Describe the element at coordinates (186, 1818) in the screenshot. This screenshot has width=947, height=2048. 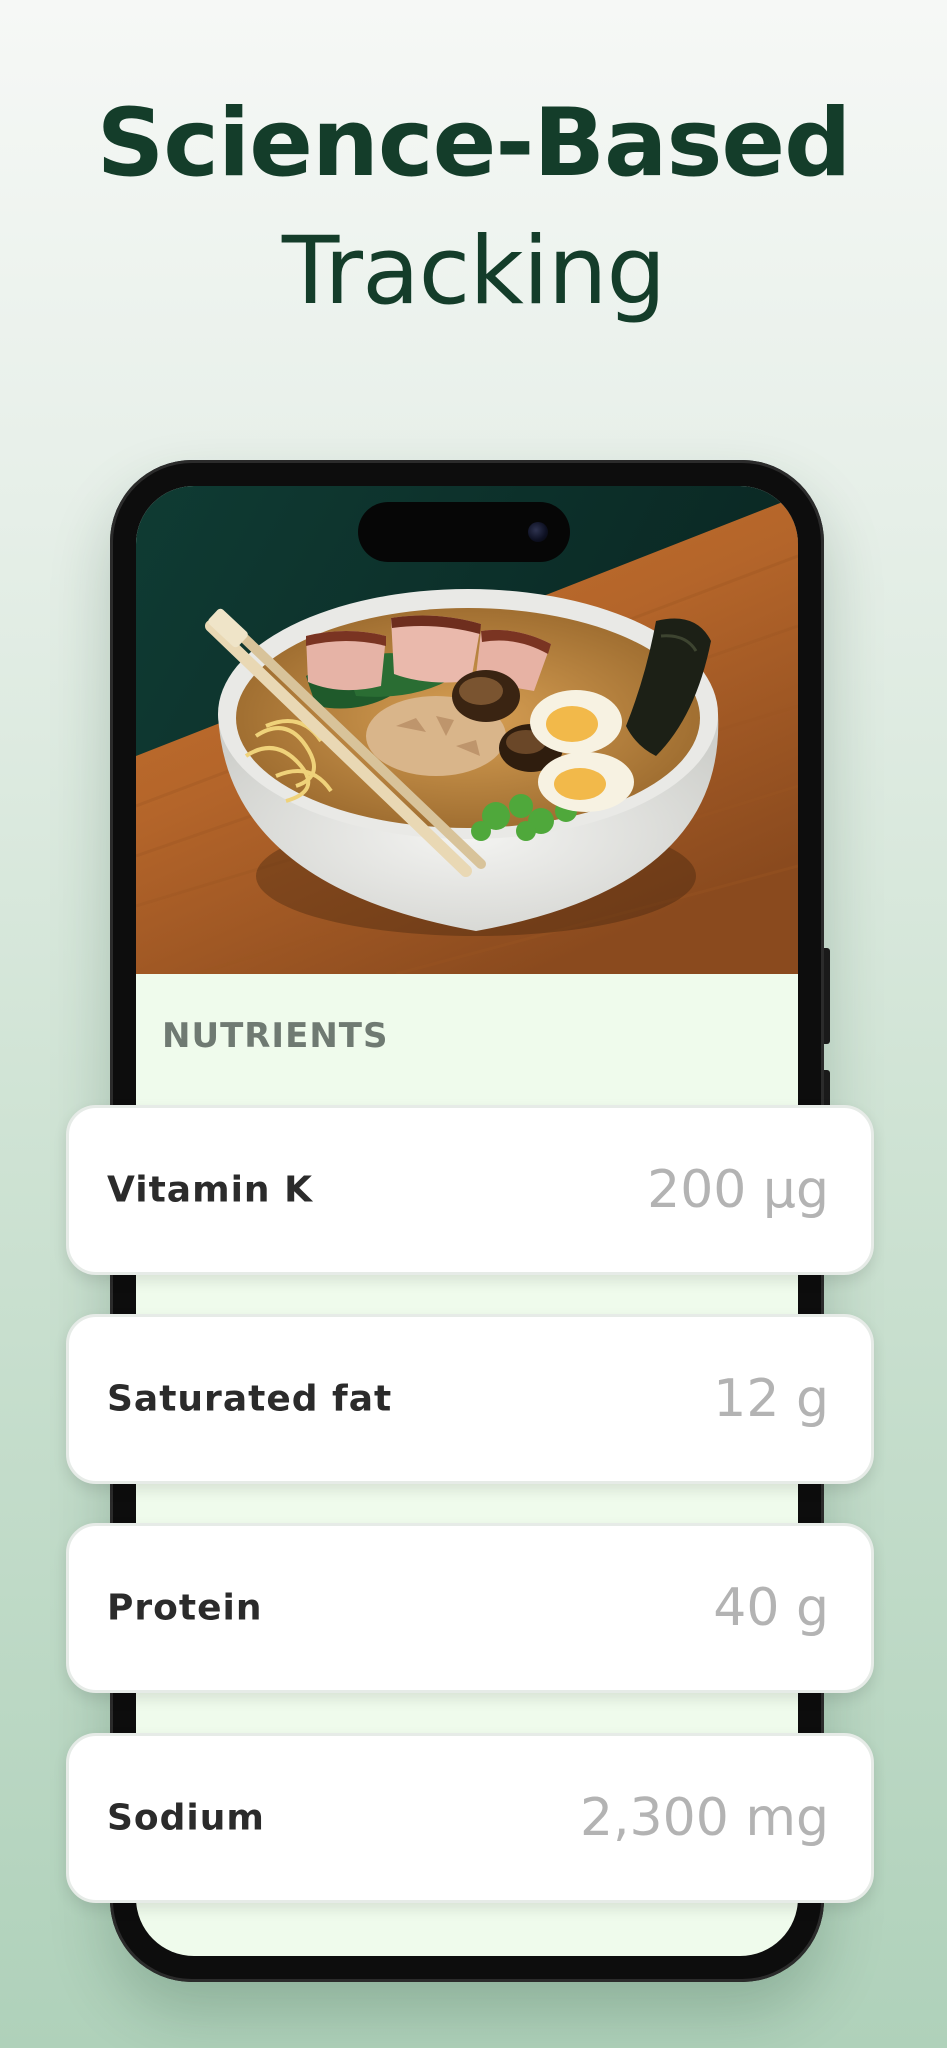
I see `nutrient-name: Sodium` at that location.